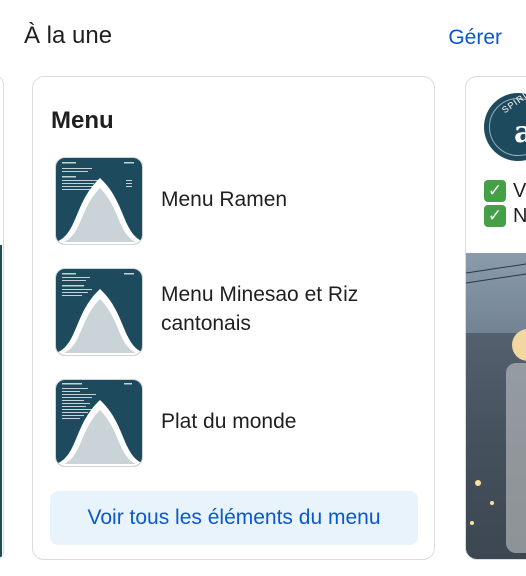 The height and width of the screenshot is (576, 526). What do you see at coordinates (496, 406) in the screenshot?
I see `restaurant-photo` at bounding box center [496, 406].